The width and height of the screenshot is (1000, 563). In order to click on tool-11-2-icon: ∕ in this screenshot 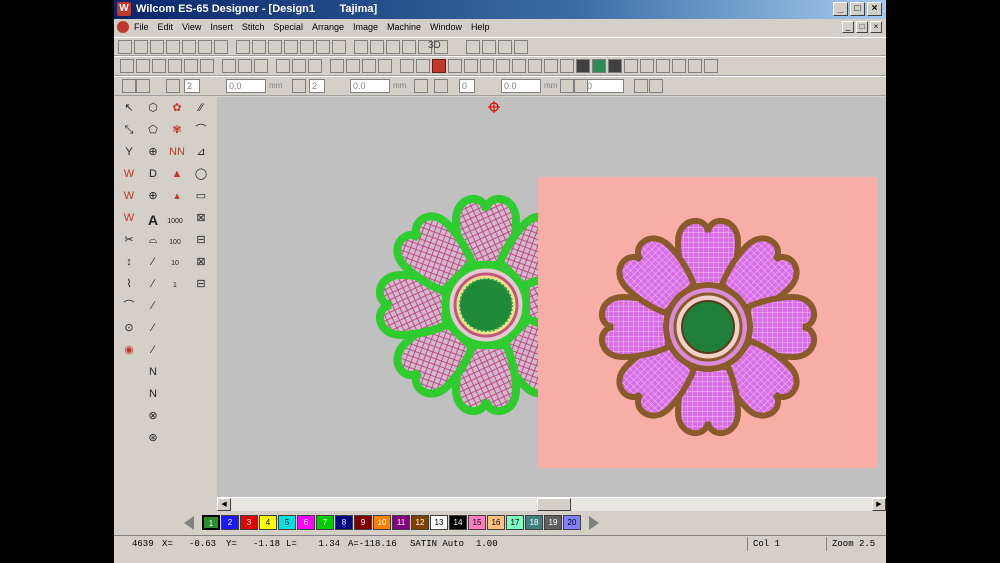, I will do `click(153, 328)`.